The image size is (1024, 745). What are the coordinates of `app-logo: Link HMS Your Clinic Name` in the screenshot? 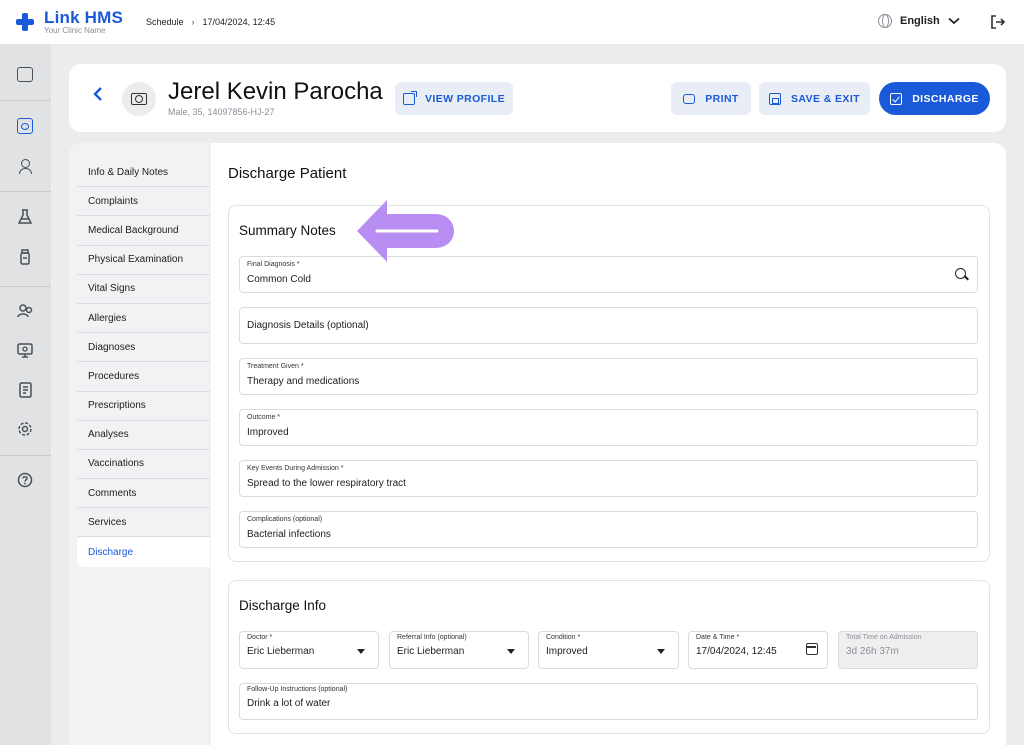 It's located at (69, 22).